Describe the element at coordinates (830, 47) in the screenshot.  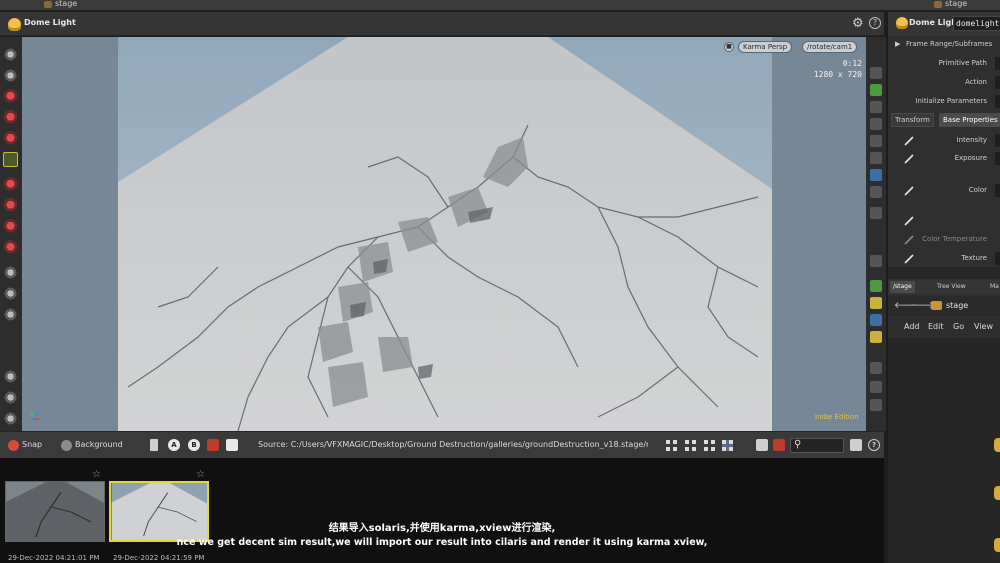
I see `camera-menu: /rotate/cam1` at that location.